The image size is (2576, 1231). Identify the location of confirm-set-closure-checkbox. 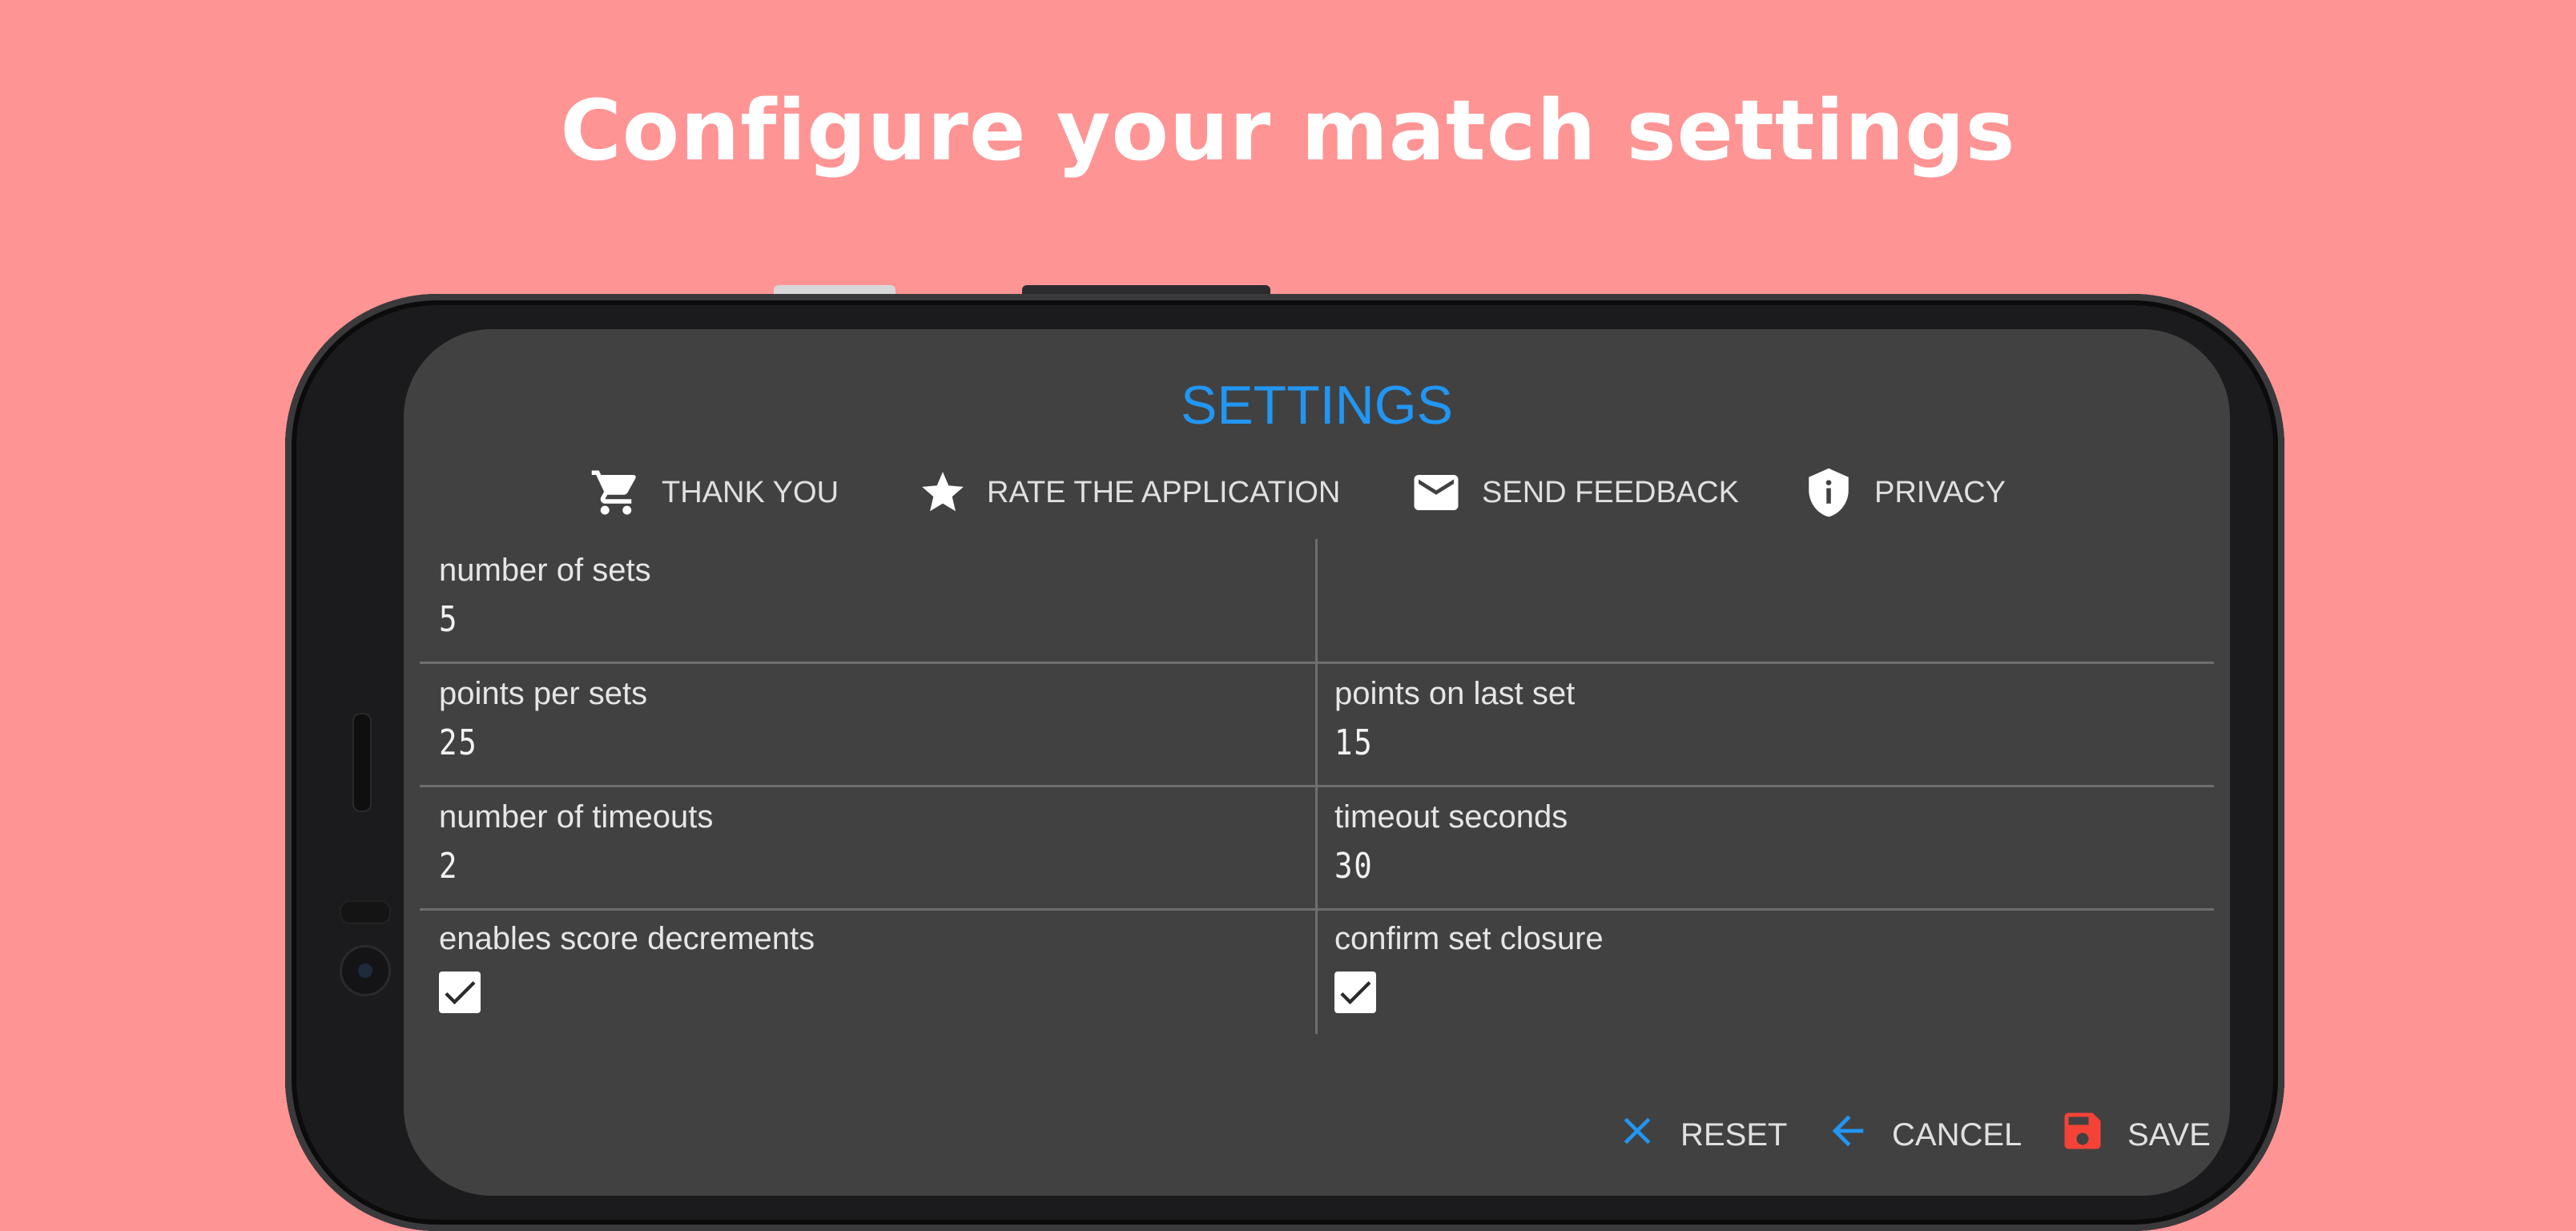
(1355, 992).